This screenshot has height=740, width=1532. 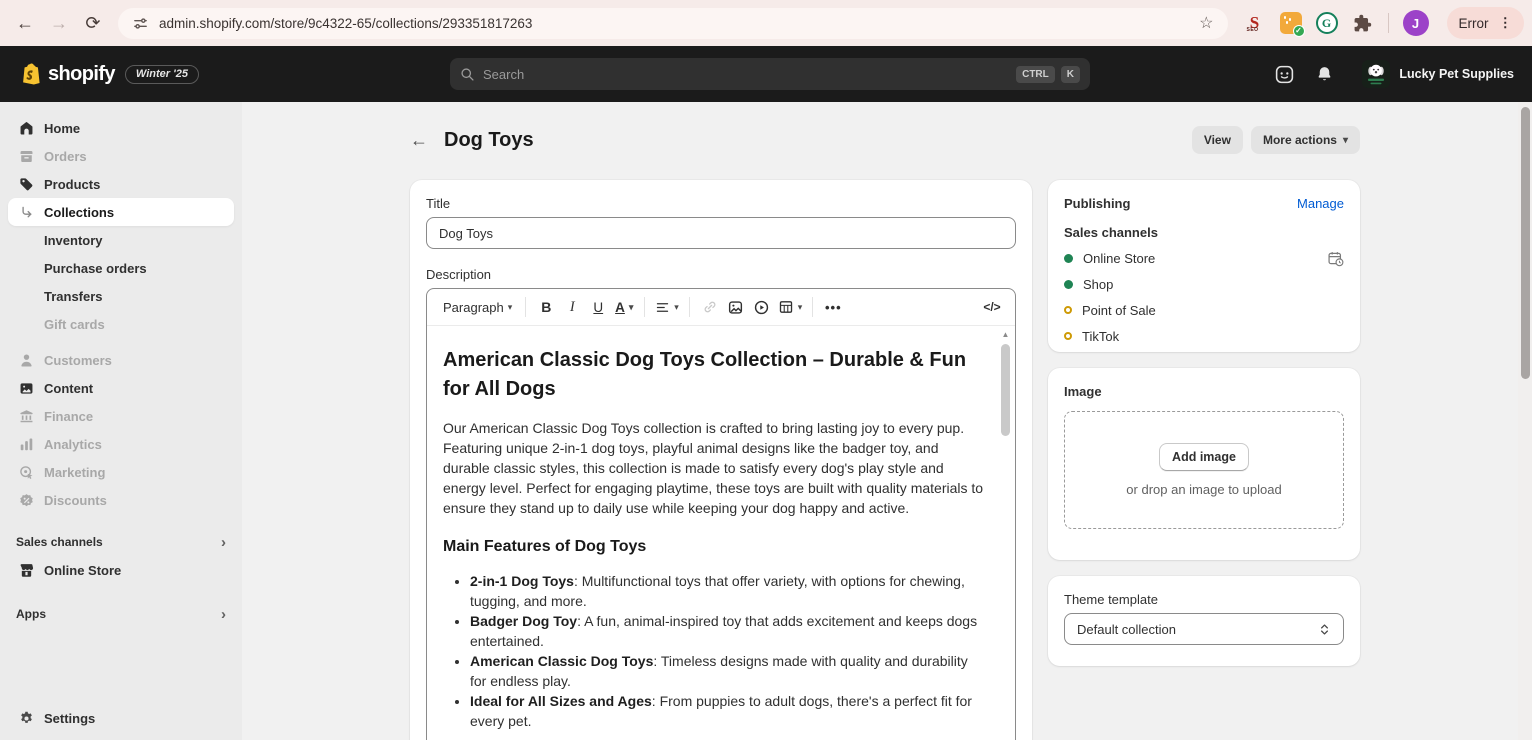 What do you see at coordinates (992, 307) in the screenshot?
I see `code-view-button: </>` at bounding box center [992, 307].